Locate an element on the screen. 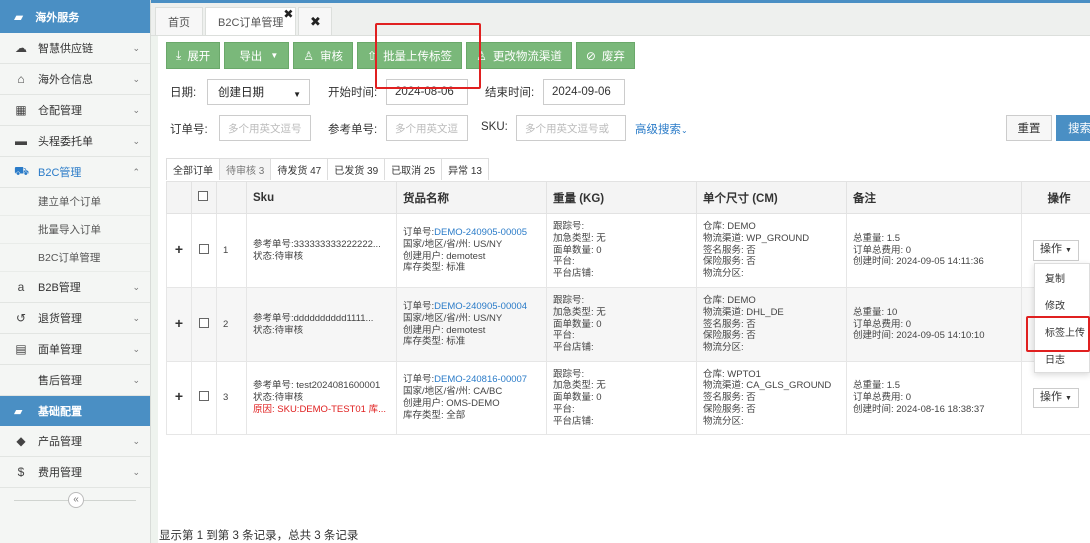 Image resolution: width=1090 pixels, height=543 pixels. remark-line: 创建时间: 2024-09-05 14:10:10 is located at coordinates (919, 336).